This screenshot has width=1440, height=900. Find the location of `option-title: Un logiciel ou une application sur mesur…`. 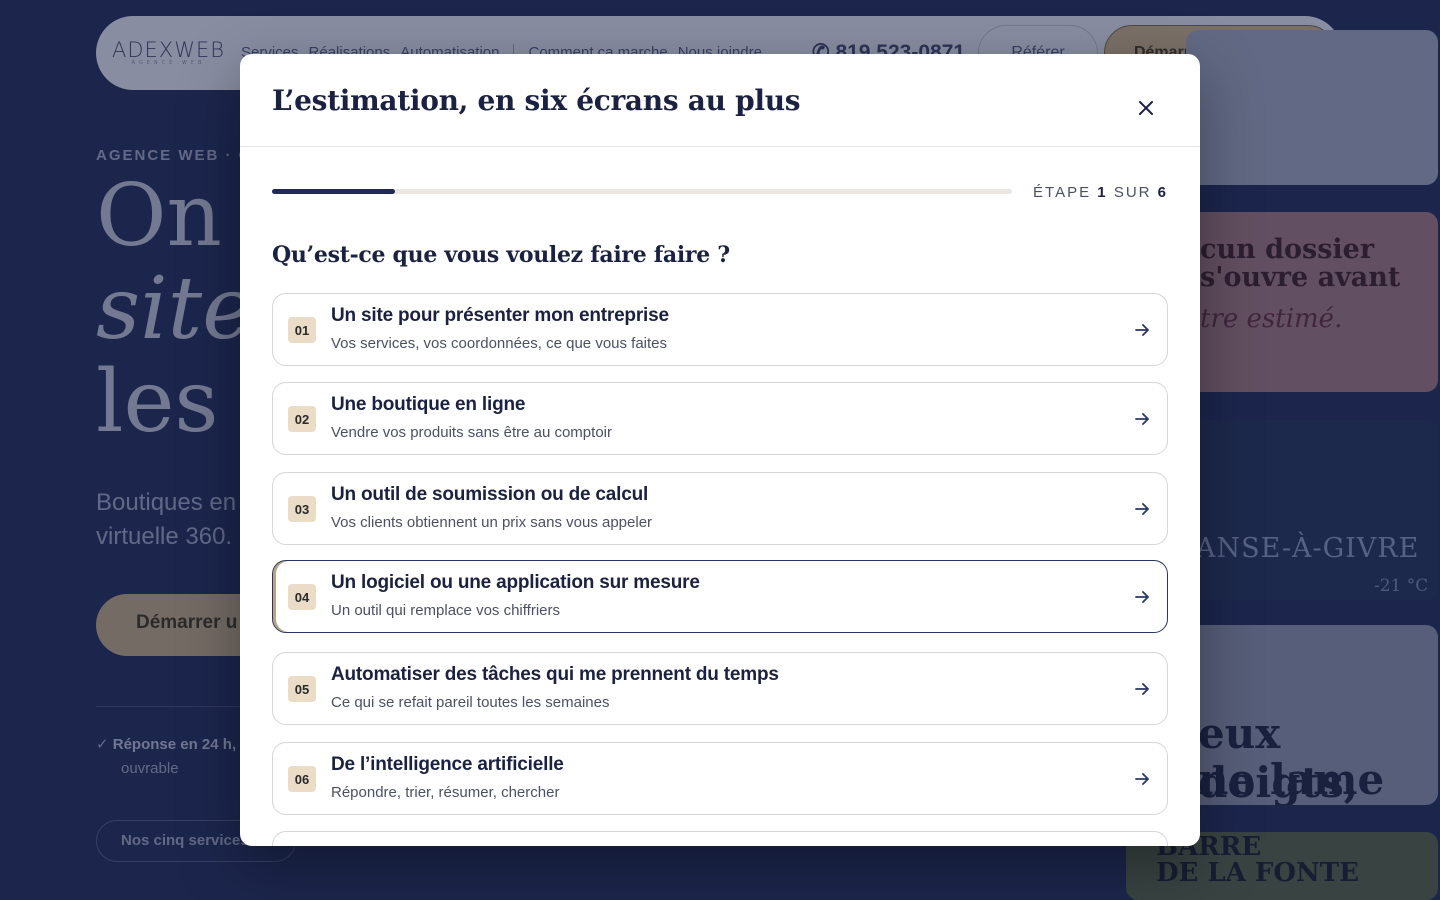

option-title: Un logiciel ou une application sur mesur… is located at coordinates (515, 582).